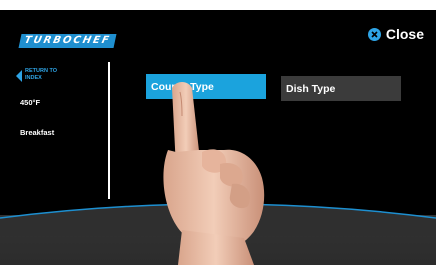 The width and height of the screenshot is (436, 265). I want to click on close-label: Close, so click(404, 34).